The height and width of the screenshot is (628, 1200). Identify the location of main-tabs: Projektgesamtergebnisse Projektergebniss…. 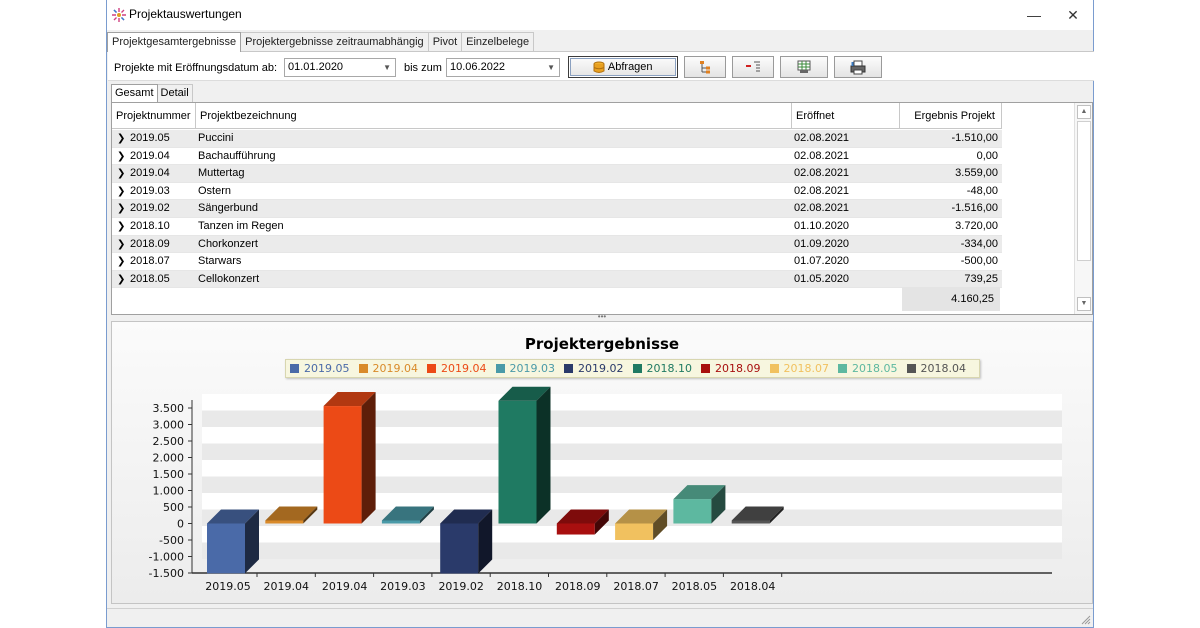
(321, 42).